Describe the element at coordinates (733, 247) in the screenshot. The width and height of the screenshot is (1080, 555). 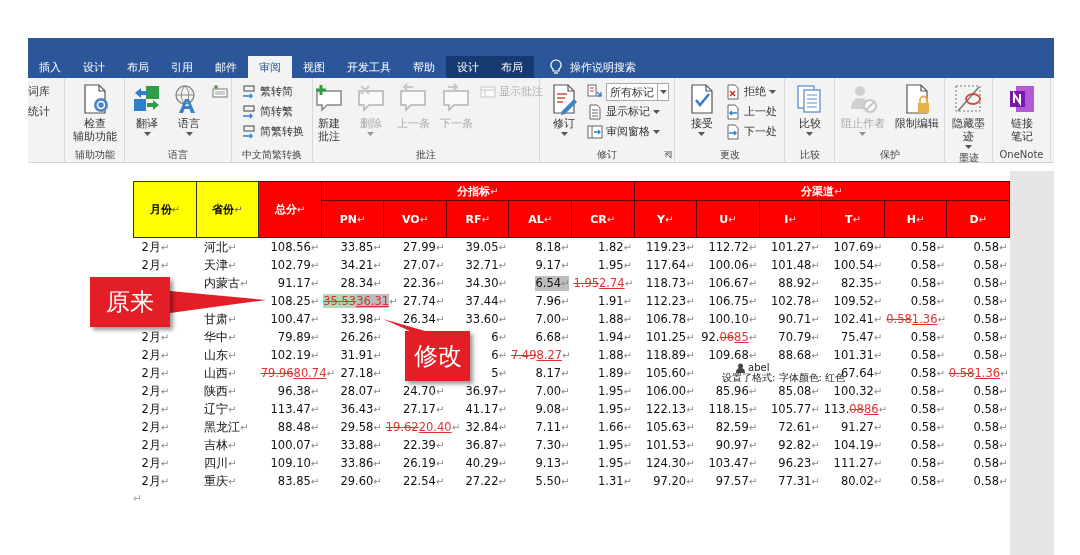
I see `cell-value: 112.72↵` at that location.